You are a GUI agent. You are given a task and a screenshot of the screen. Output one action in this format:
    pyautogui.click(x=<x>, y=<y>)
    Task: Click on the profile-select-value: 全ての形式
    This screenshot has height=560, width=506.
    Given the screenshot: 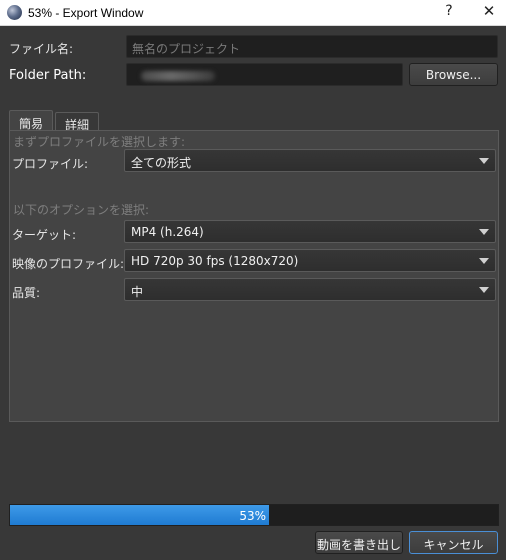 What is the action you would take?
    pyautogui.click(x=161, y=163)
    